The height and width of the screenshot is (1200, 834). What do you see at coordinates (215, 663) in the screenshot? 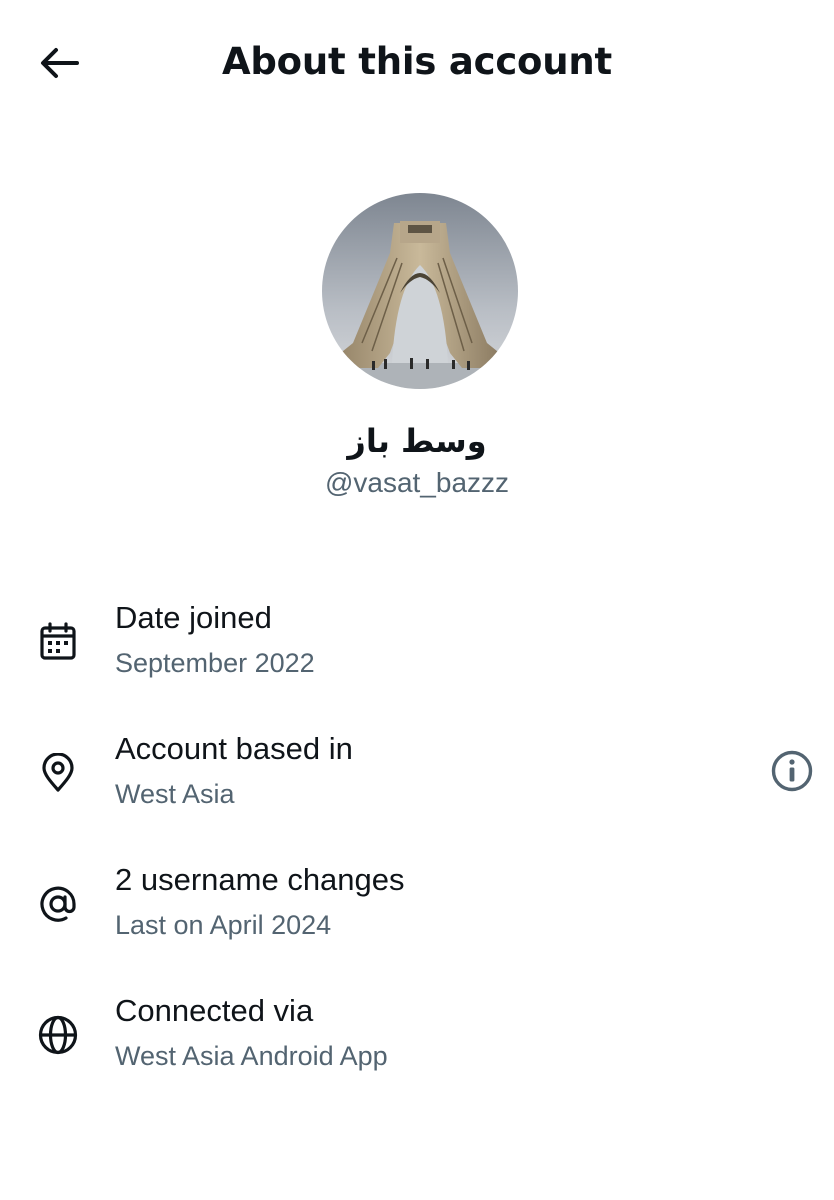
I see `date-joined-value: September 2022` at bounding box center [215, 663].